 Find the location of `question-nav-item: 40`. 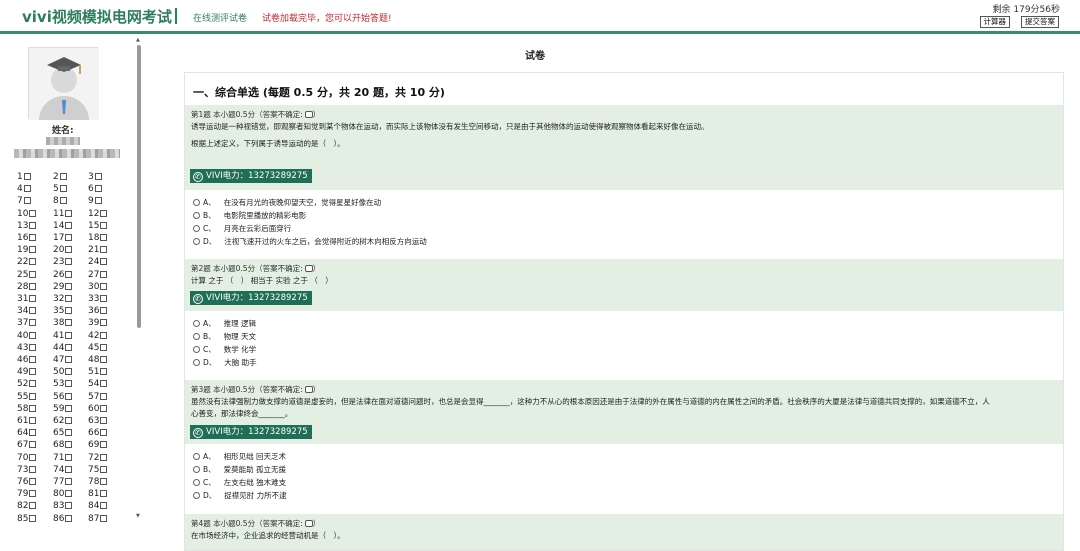

question-nav-item: 40 is located at coordinates (27, 337).